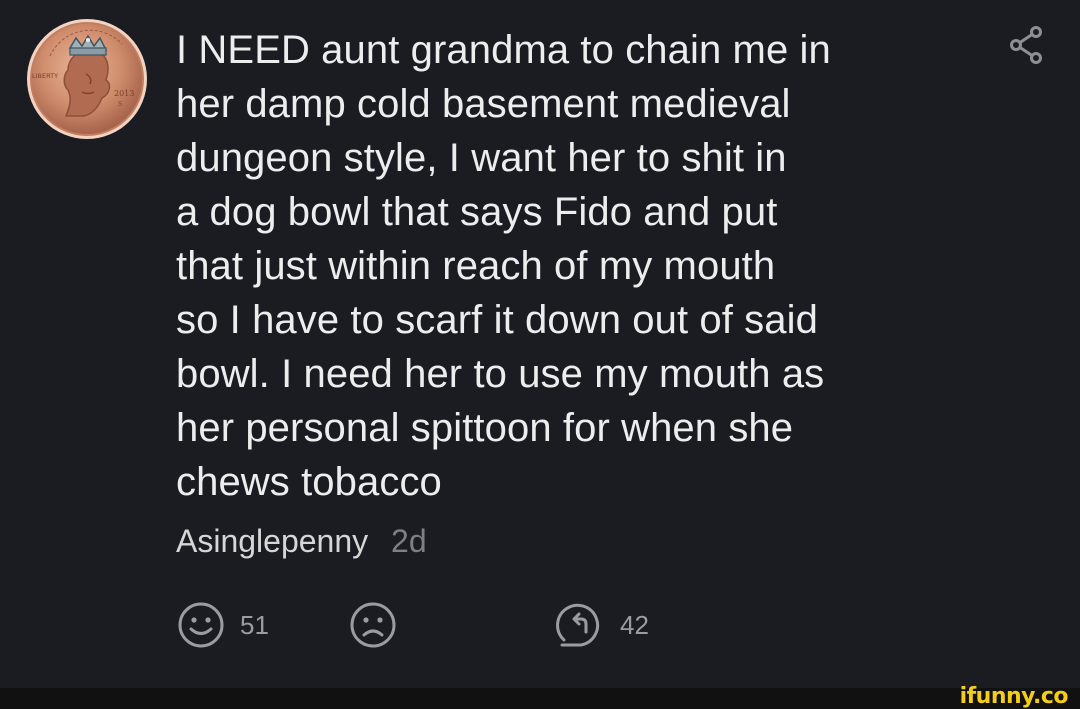  What do you see at coordinates (485, 428) in the screenshot?
I see `comment-text-line: her personal spittoon for when she` at bounding box center [485, 428].